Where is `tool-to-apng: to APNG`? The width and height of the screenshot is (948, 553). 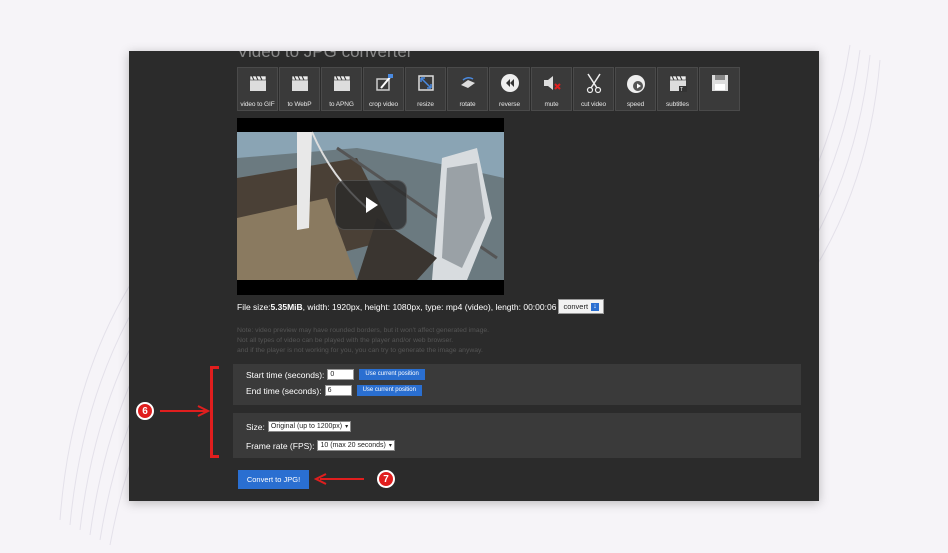
tool-to-apng: to APNG is located at coordinates (341, 89).